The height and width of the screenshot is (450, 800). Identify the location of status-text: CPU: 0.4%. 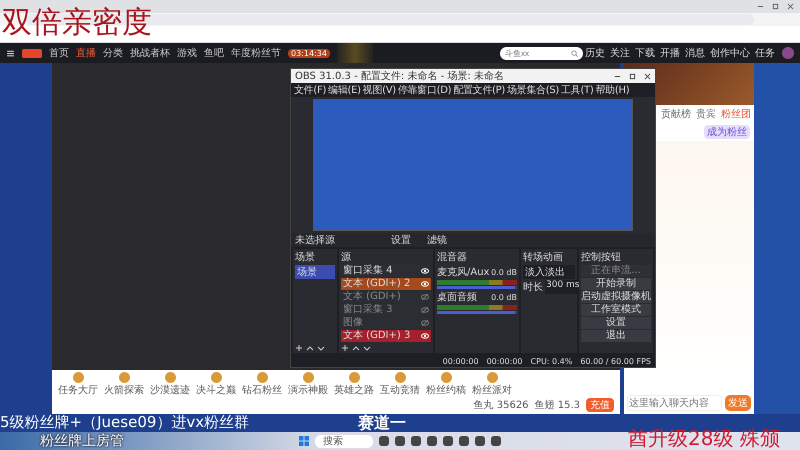
(551, 361).